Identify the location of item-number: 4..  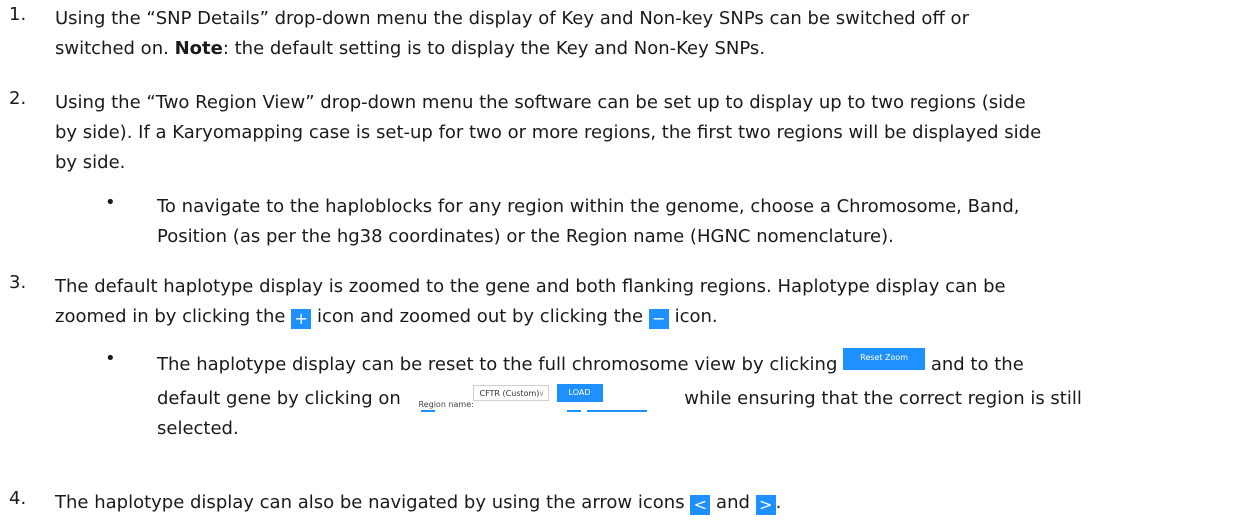
(18, 498).